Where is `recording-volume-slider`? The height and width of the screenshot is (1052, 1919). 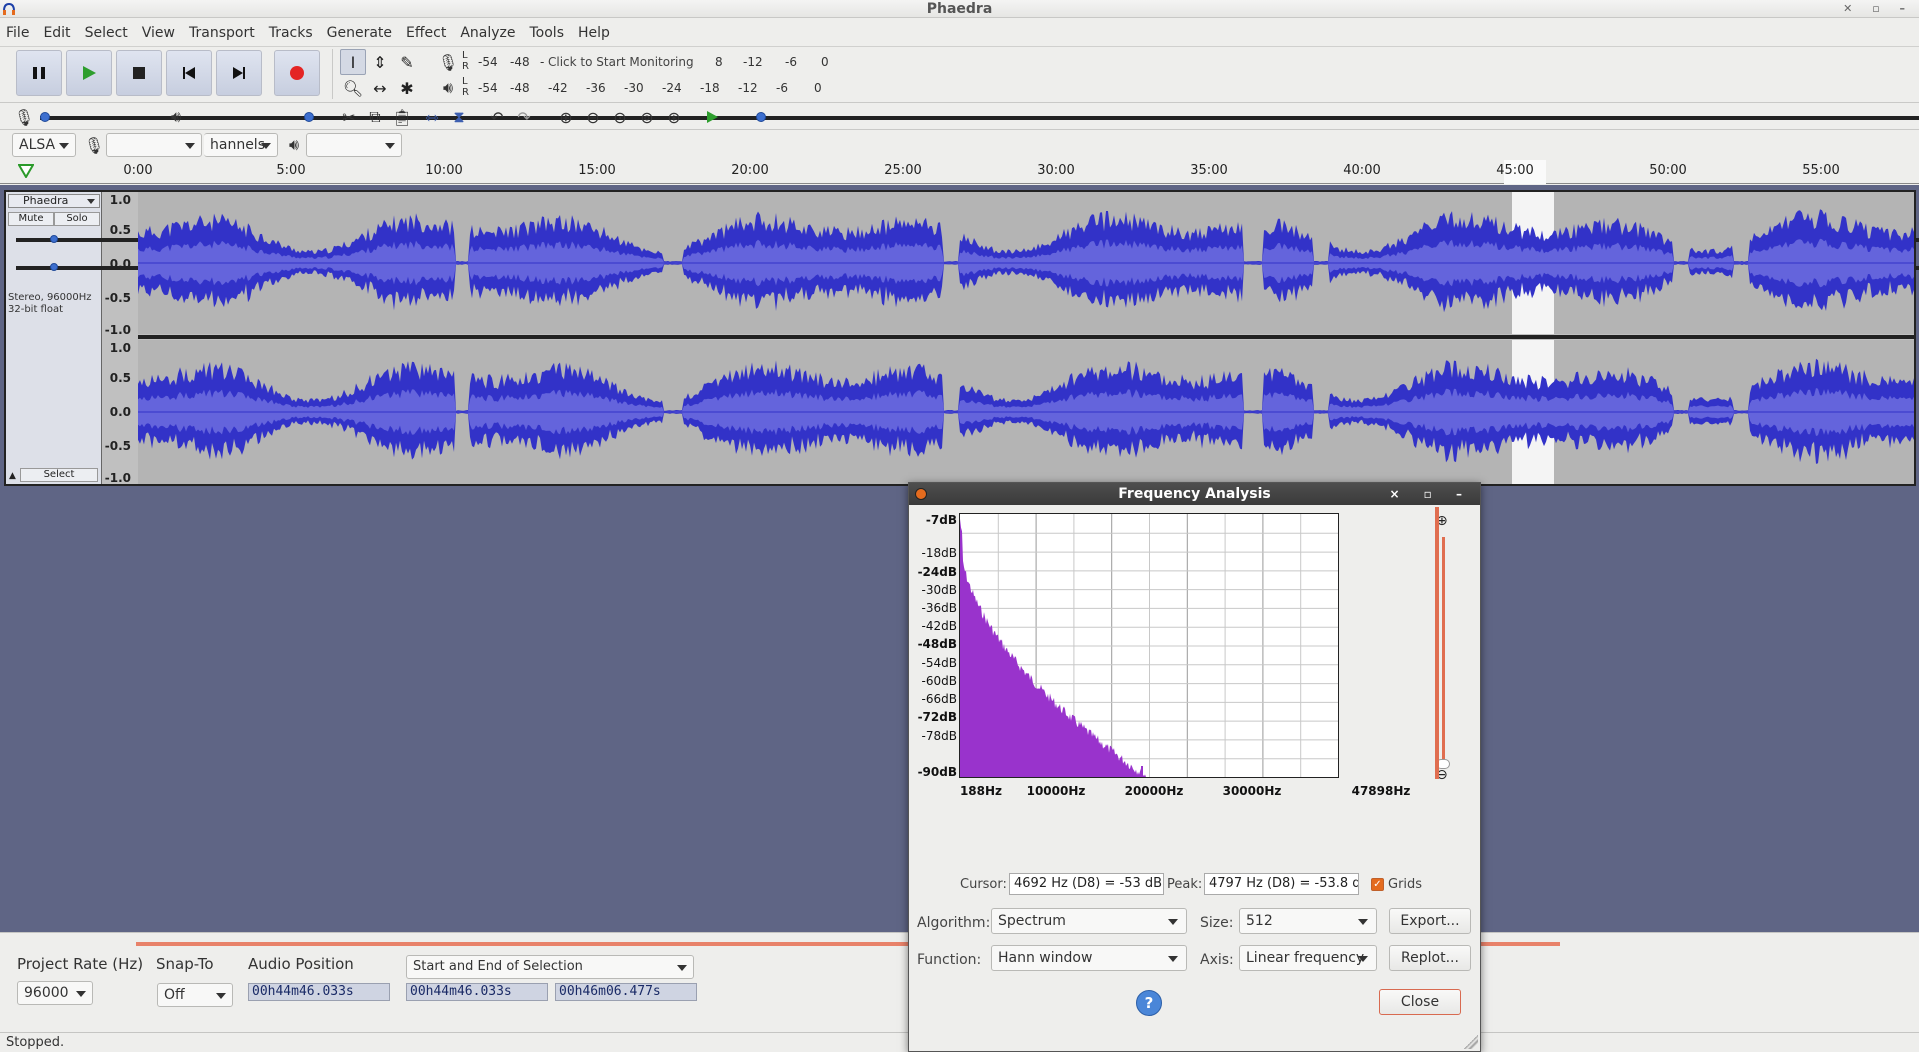 recording-volume-slider is located at coordinates (979, 117).